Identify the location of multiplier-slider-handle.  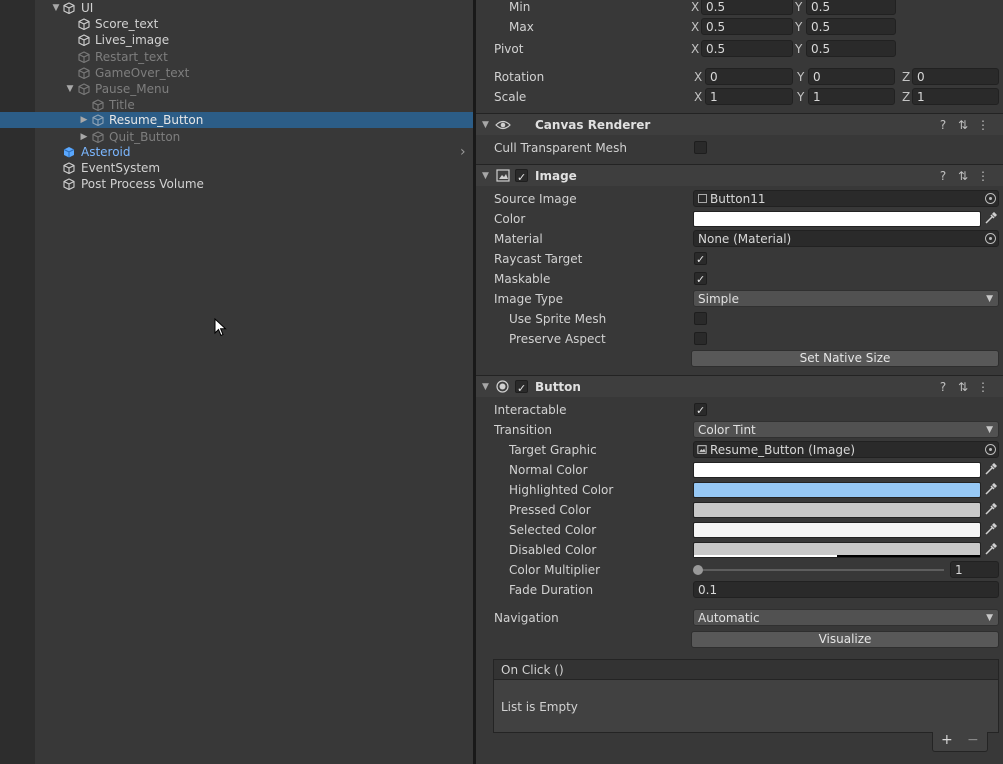
(698, 570).